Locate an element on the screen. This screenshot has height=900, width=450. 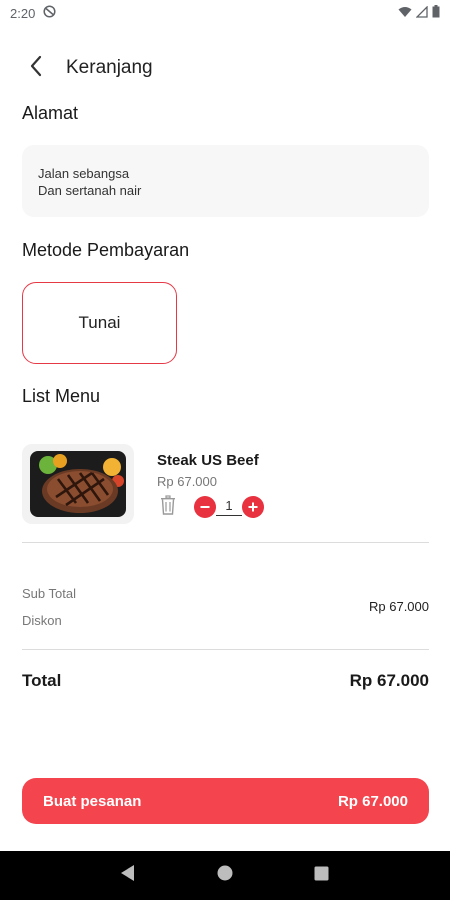
steak-image is located at coordinates (78, 484).